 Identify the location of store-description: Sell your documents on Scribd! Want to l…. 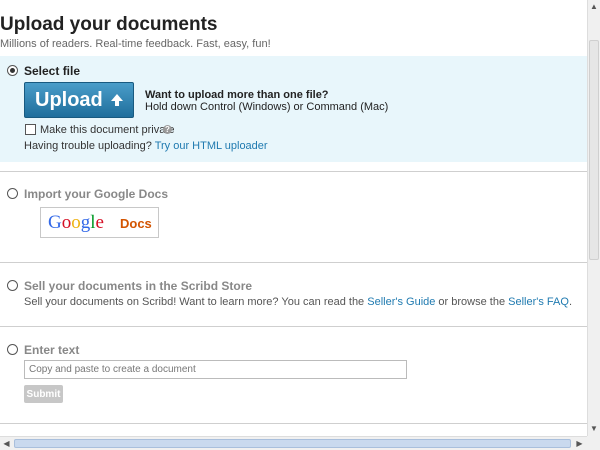
(298, 302).